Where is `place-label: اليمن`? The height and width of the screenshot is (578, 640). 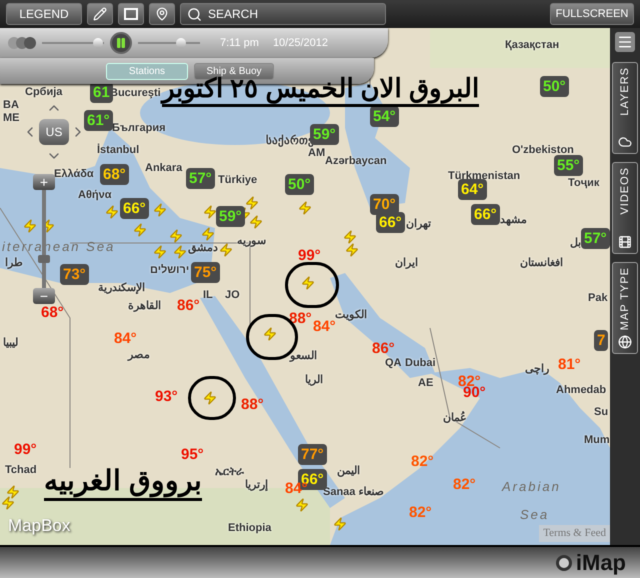
place-label: اليمن is located at coordinates (348, 471).